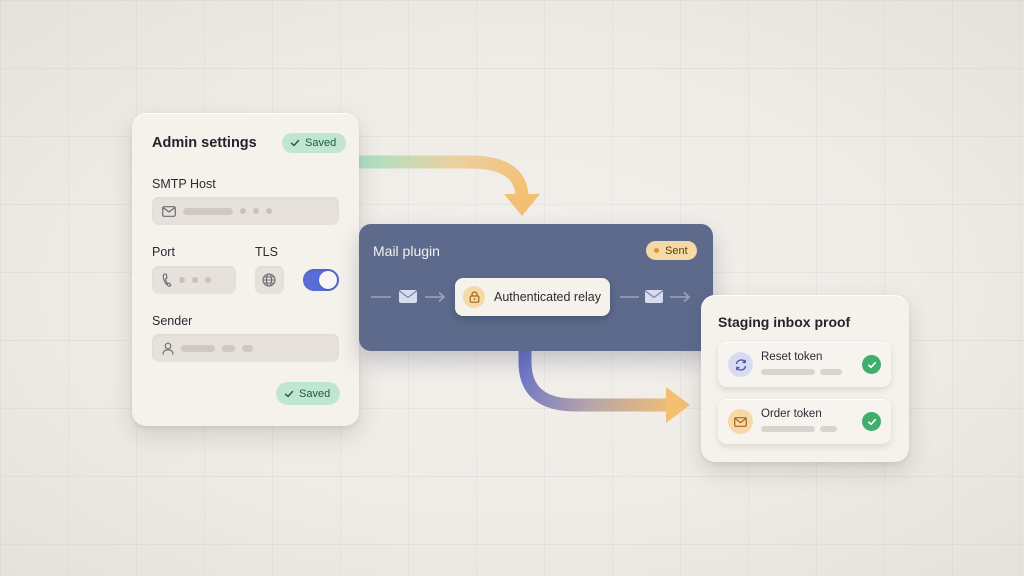  Describe the element at coordinates (593, 381) in the screenshot. I see `connector-plugin-to-staging` at that location.